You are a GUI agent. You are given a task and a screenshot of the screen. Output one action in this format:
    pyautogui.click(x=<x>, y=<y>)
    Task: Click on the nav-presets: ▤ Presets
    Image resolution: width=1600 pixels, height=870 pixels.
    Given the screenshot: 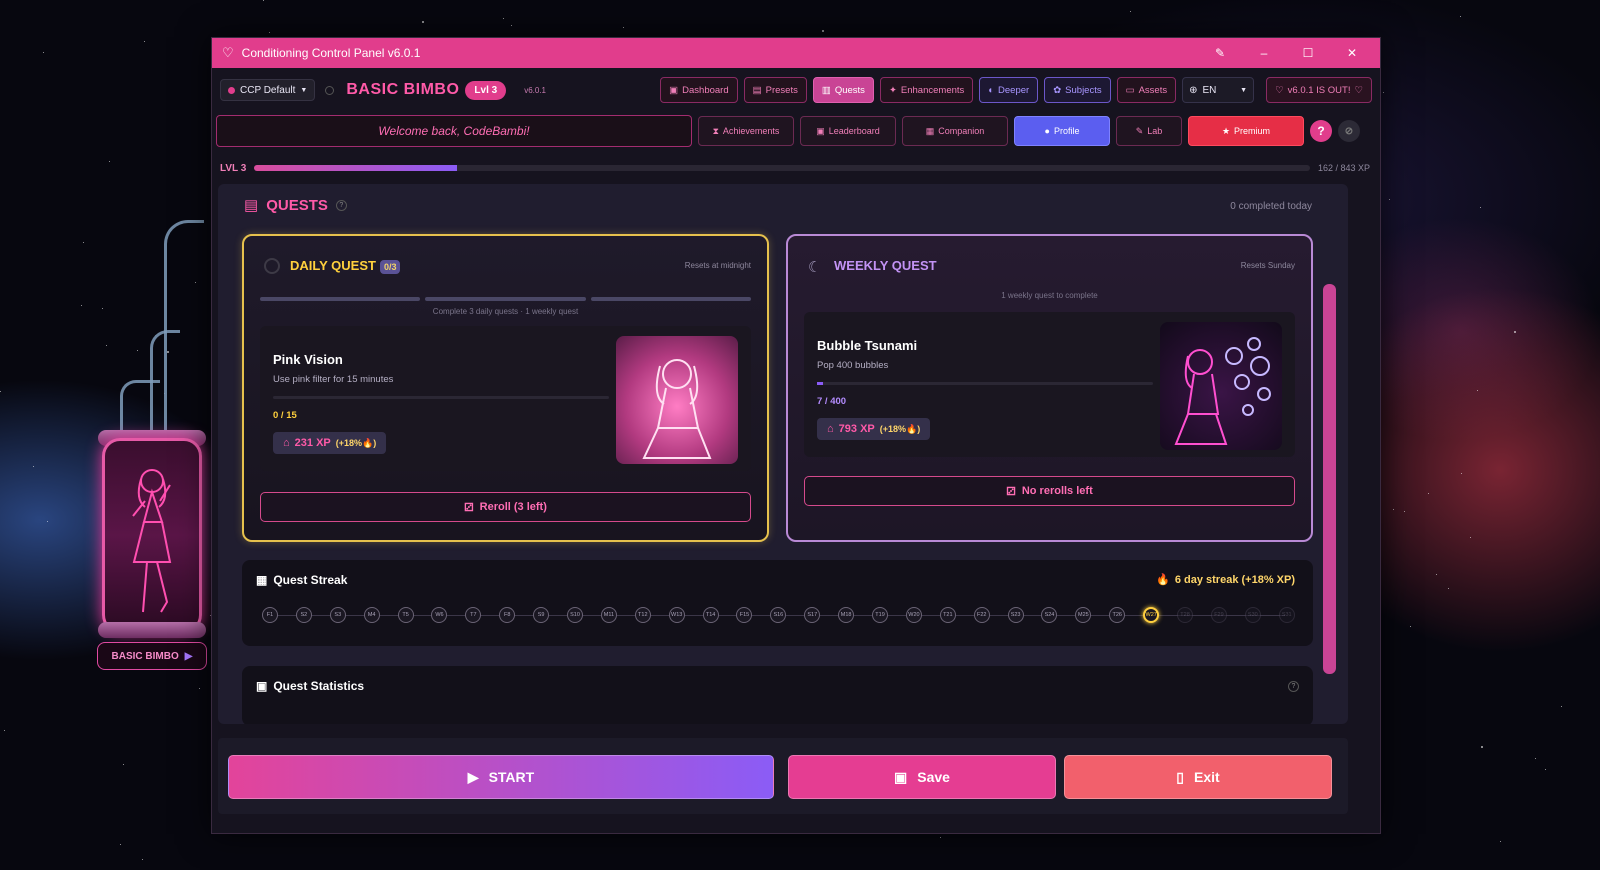 What is the action you would take?
    pyautogui.click(x=775, y=90)
    